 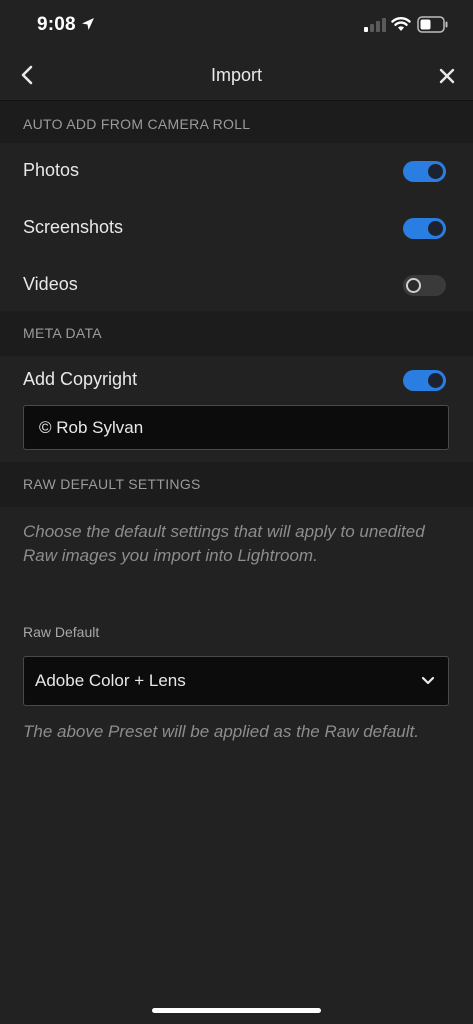 What do you see at coordinates (50, 284) in the screenshot?
I see `videos-label: Videos` at bounding box center [50, 284].